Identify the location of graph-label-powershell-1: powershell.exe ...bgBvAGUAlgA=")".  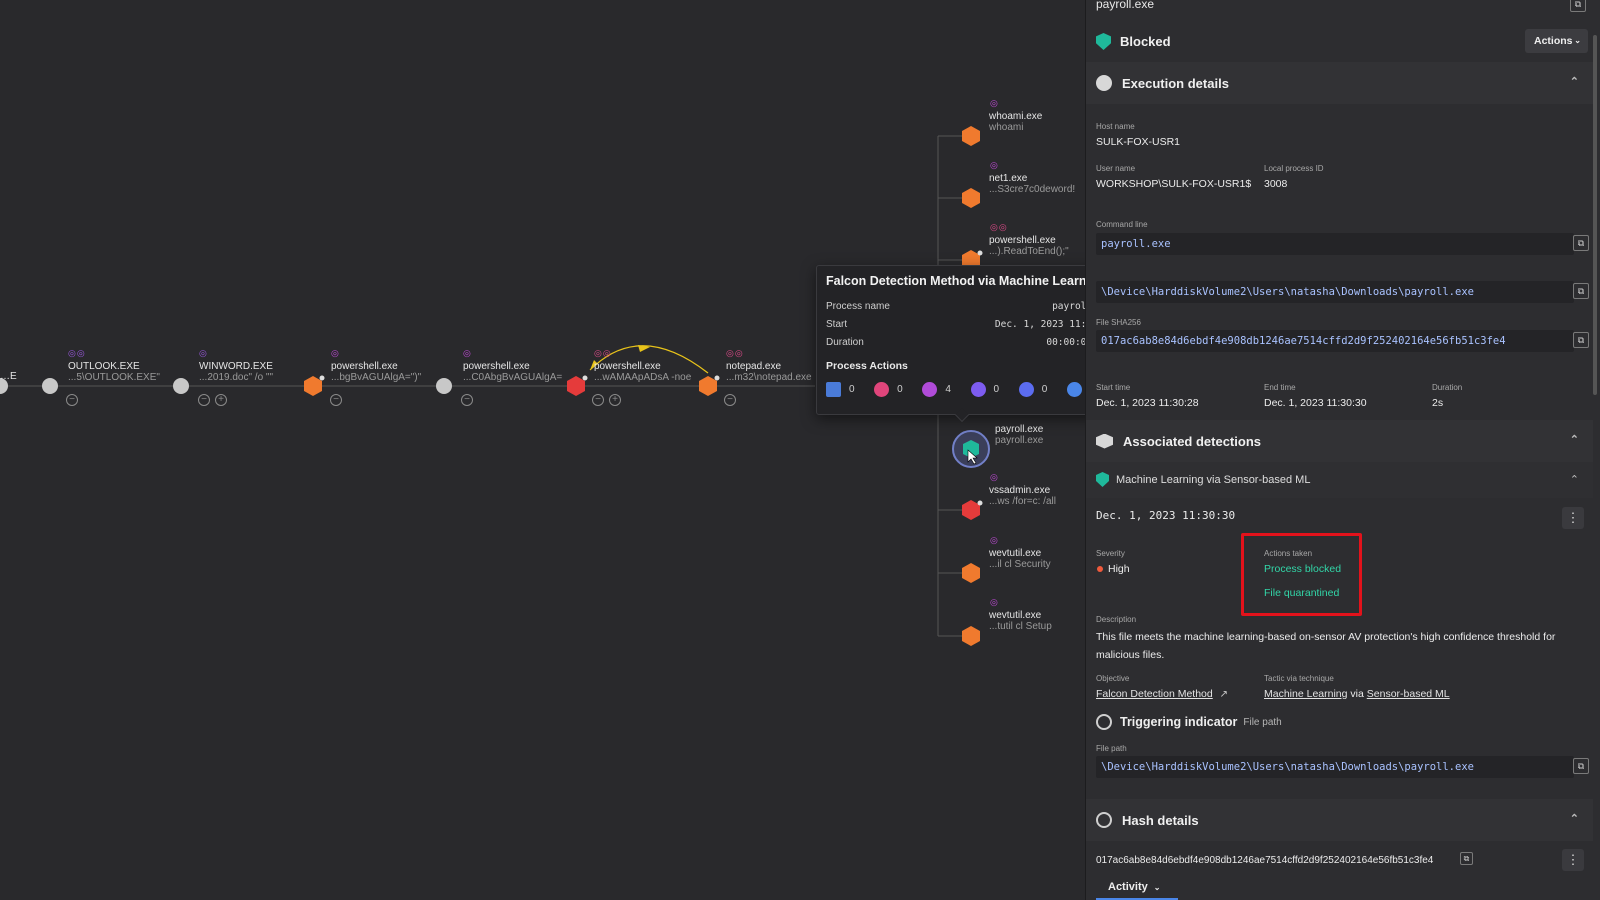
(376, 372).